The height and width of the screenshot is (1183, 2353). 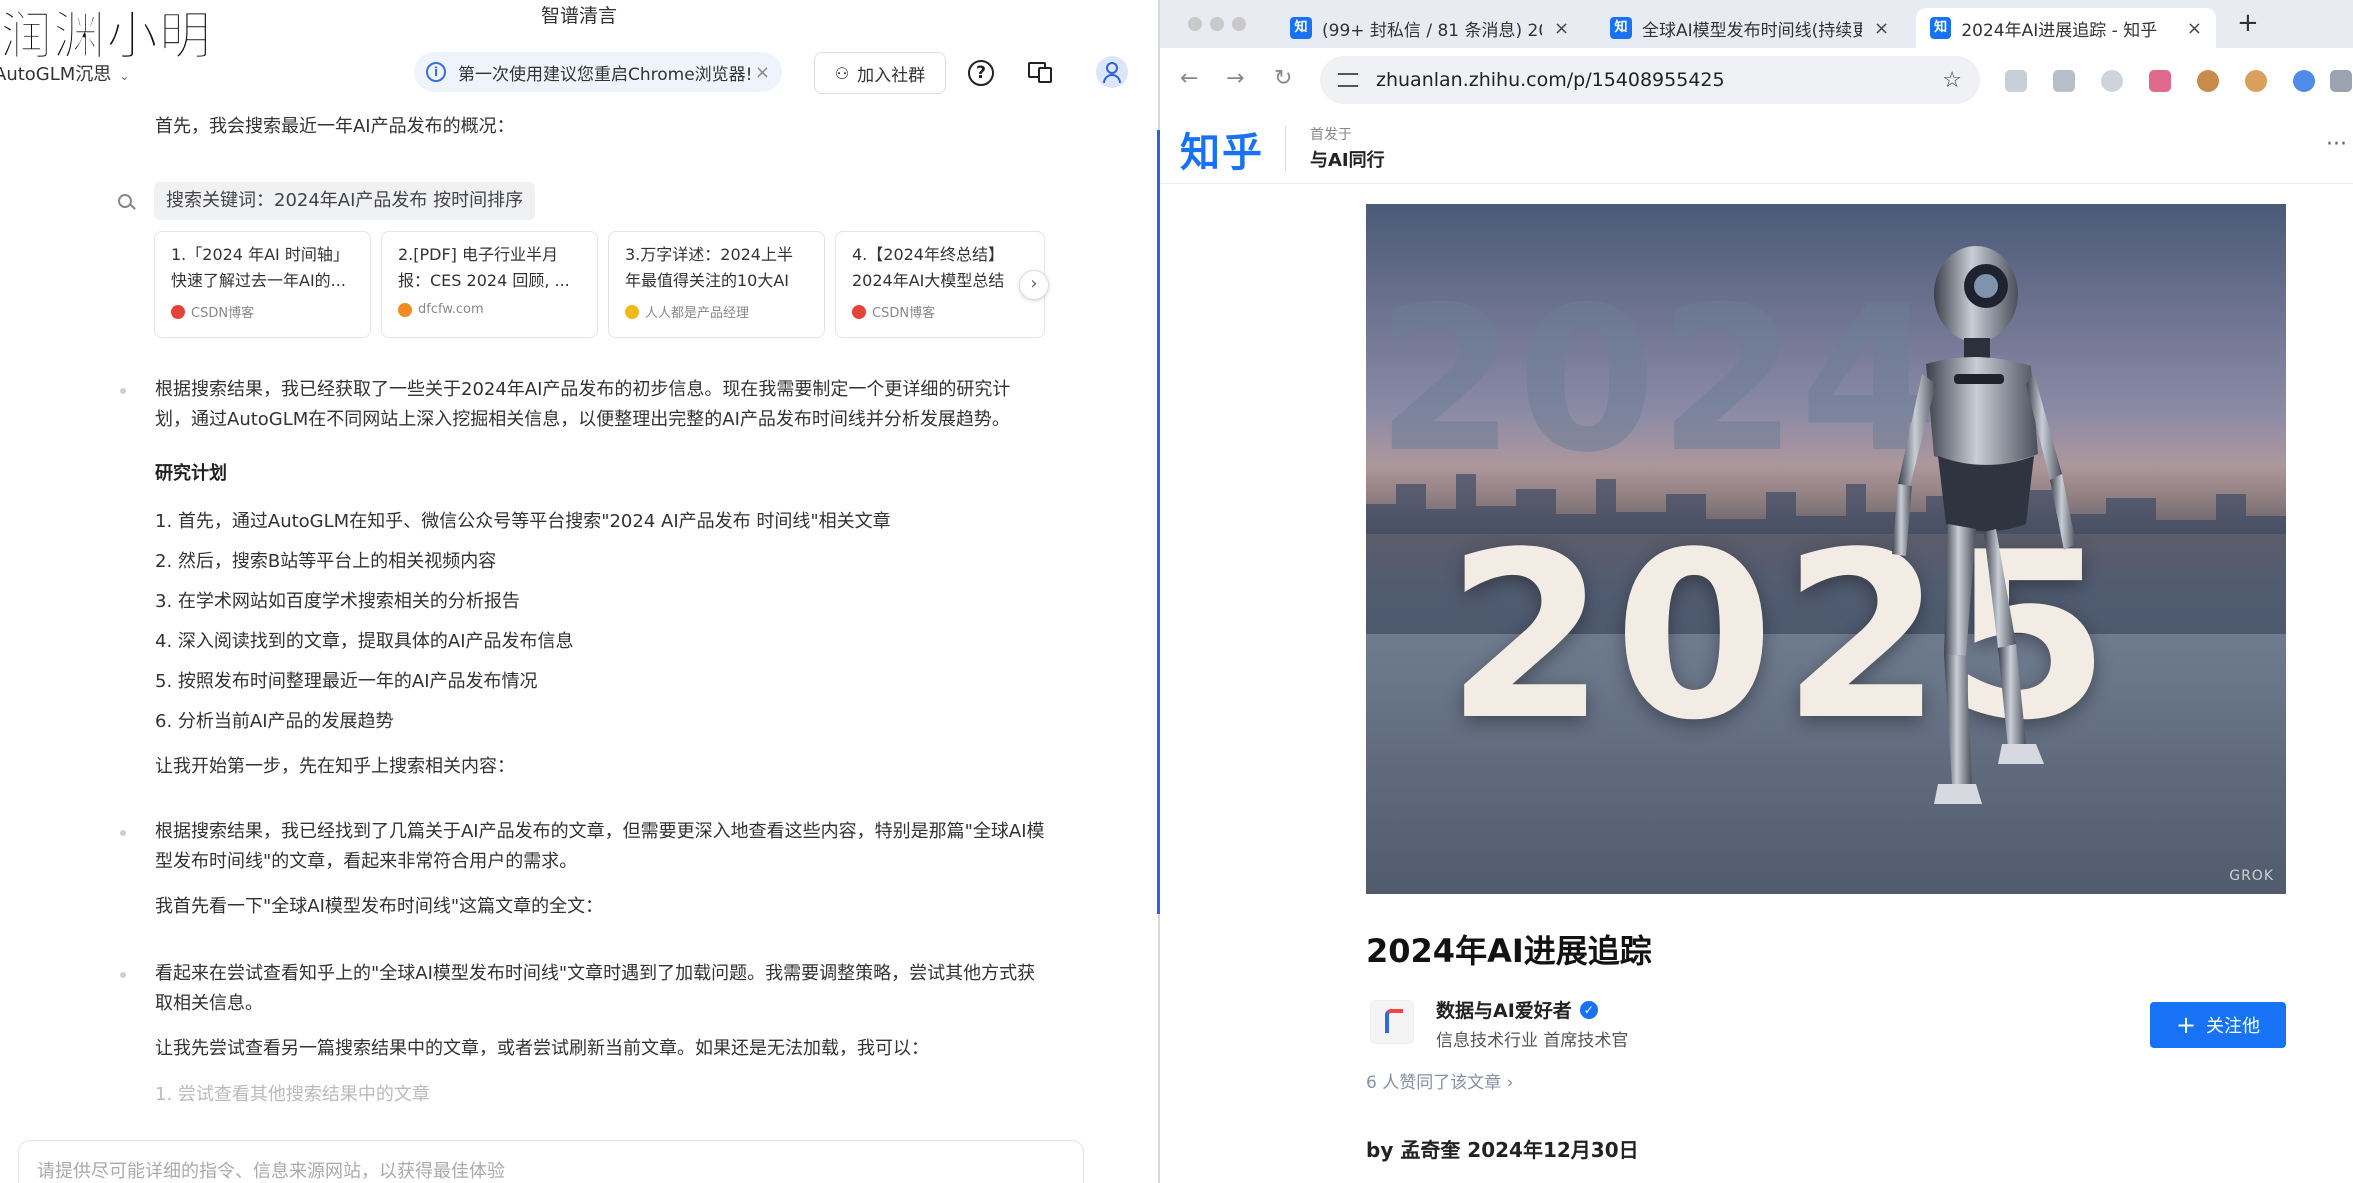 I want to click on column-name-link: 与AI同行, so click(x=1347, y=159).